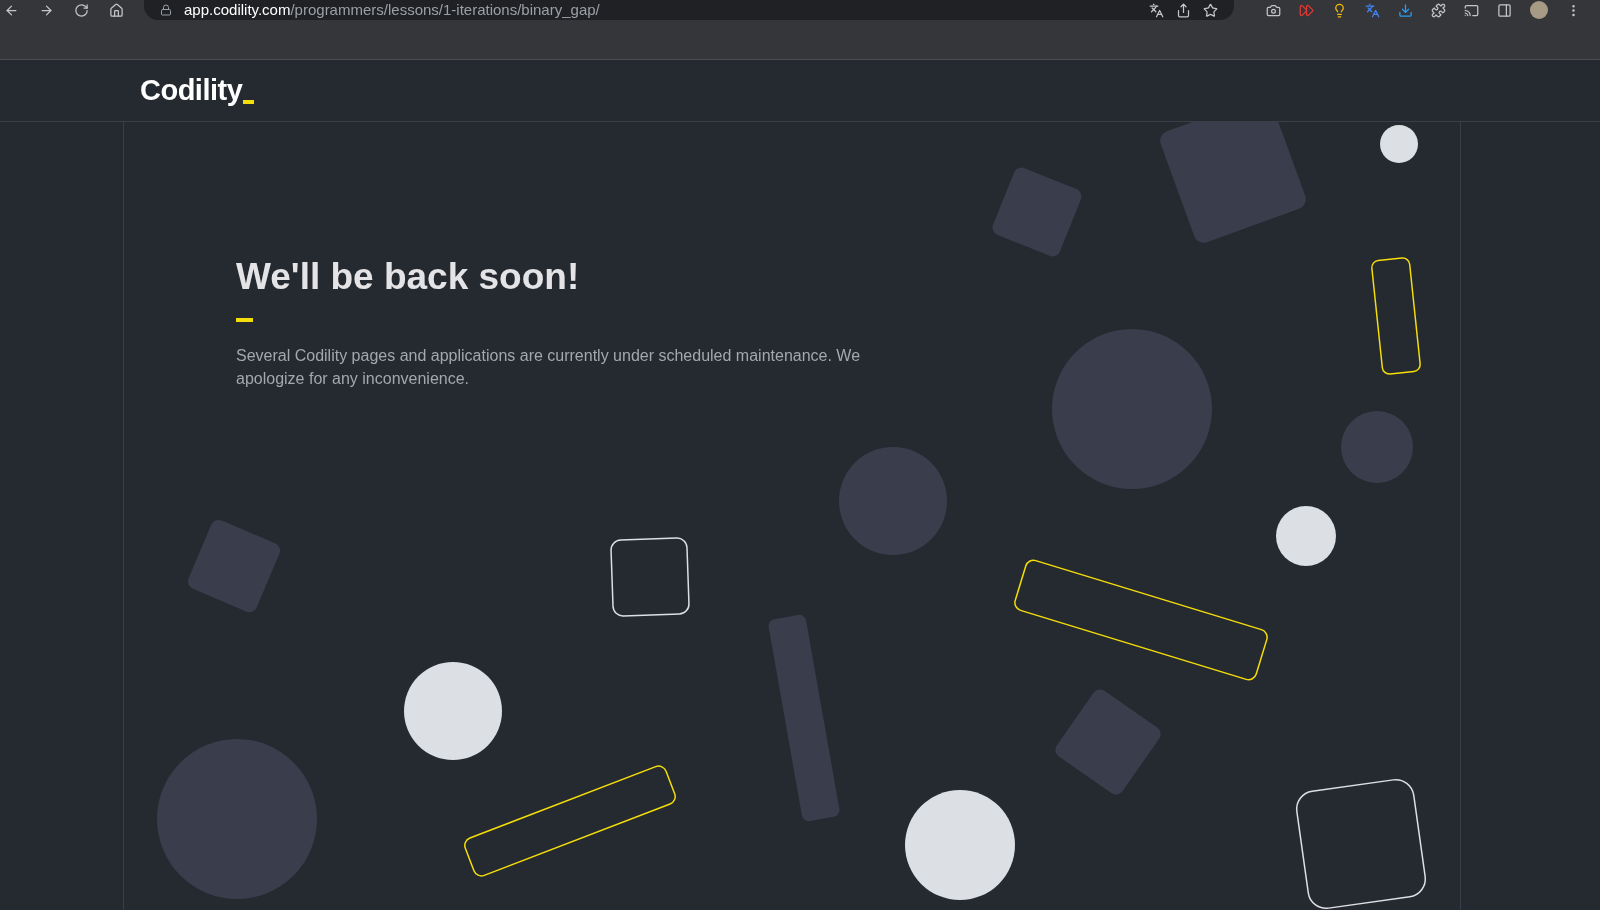  I want to click on address-bar: app.codility.com/programmers/lessons/1-iterations/binary_gap/, so click(689, 10).